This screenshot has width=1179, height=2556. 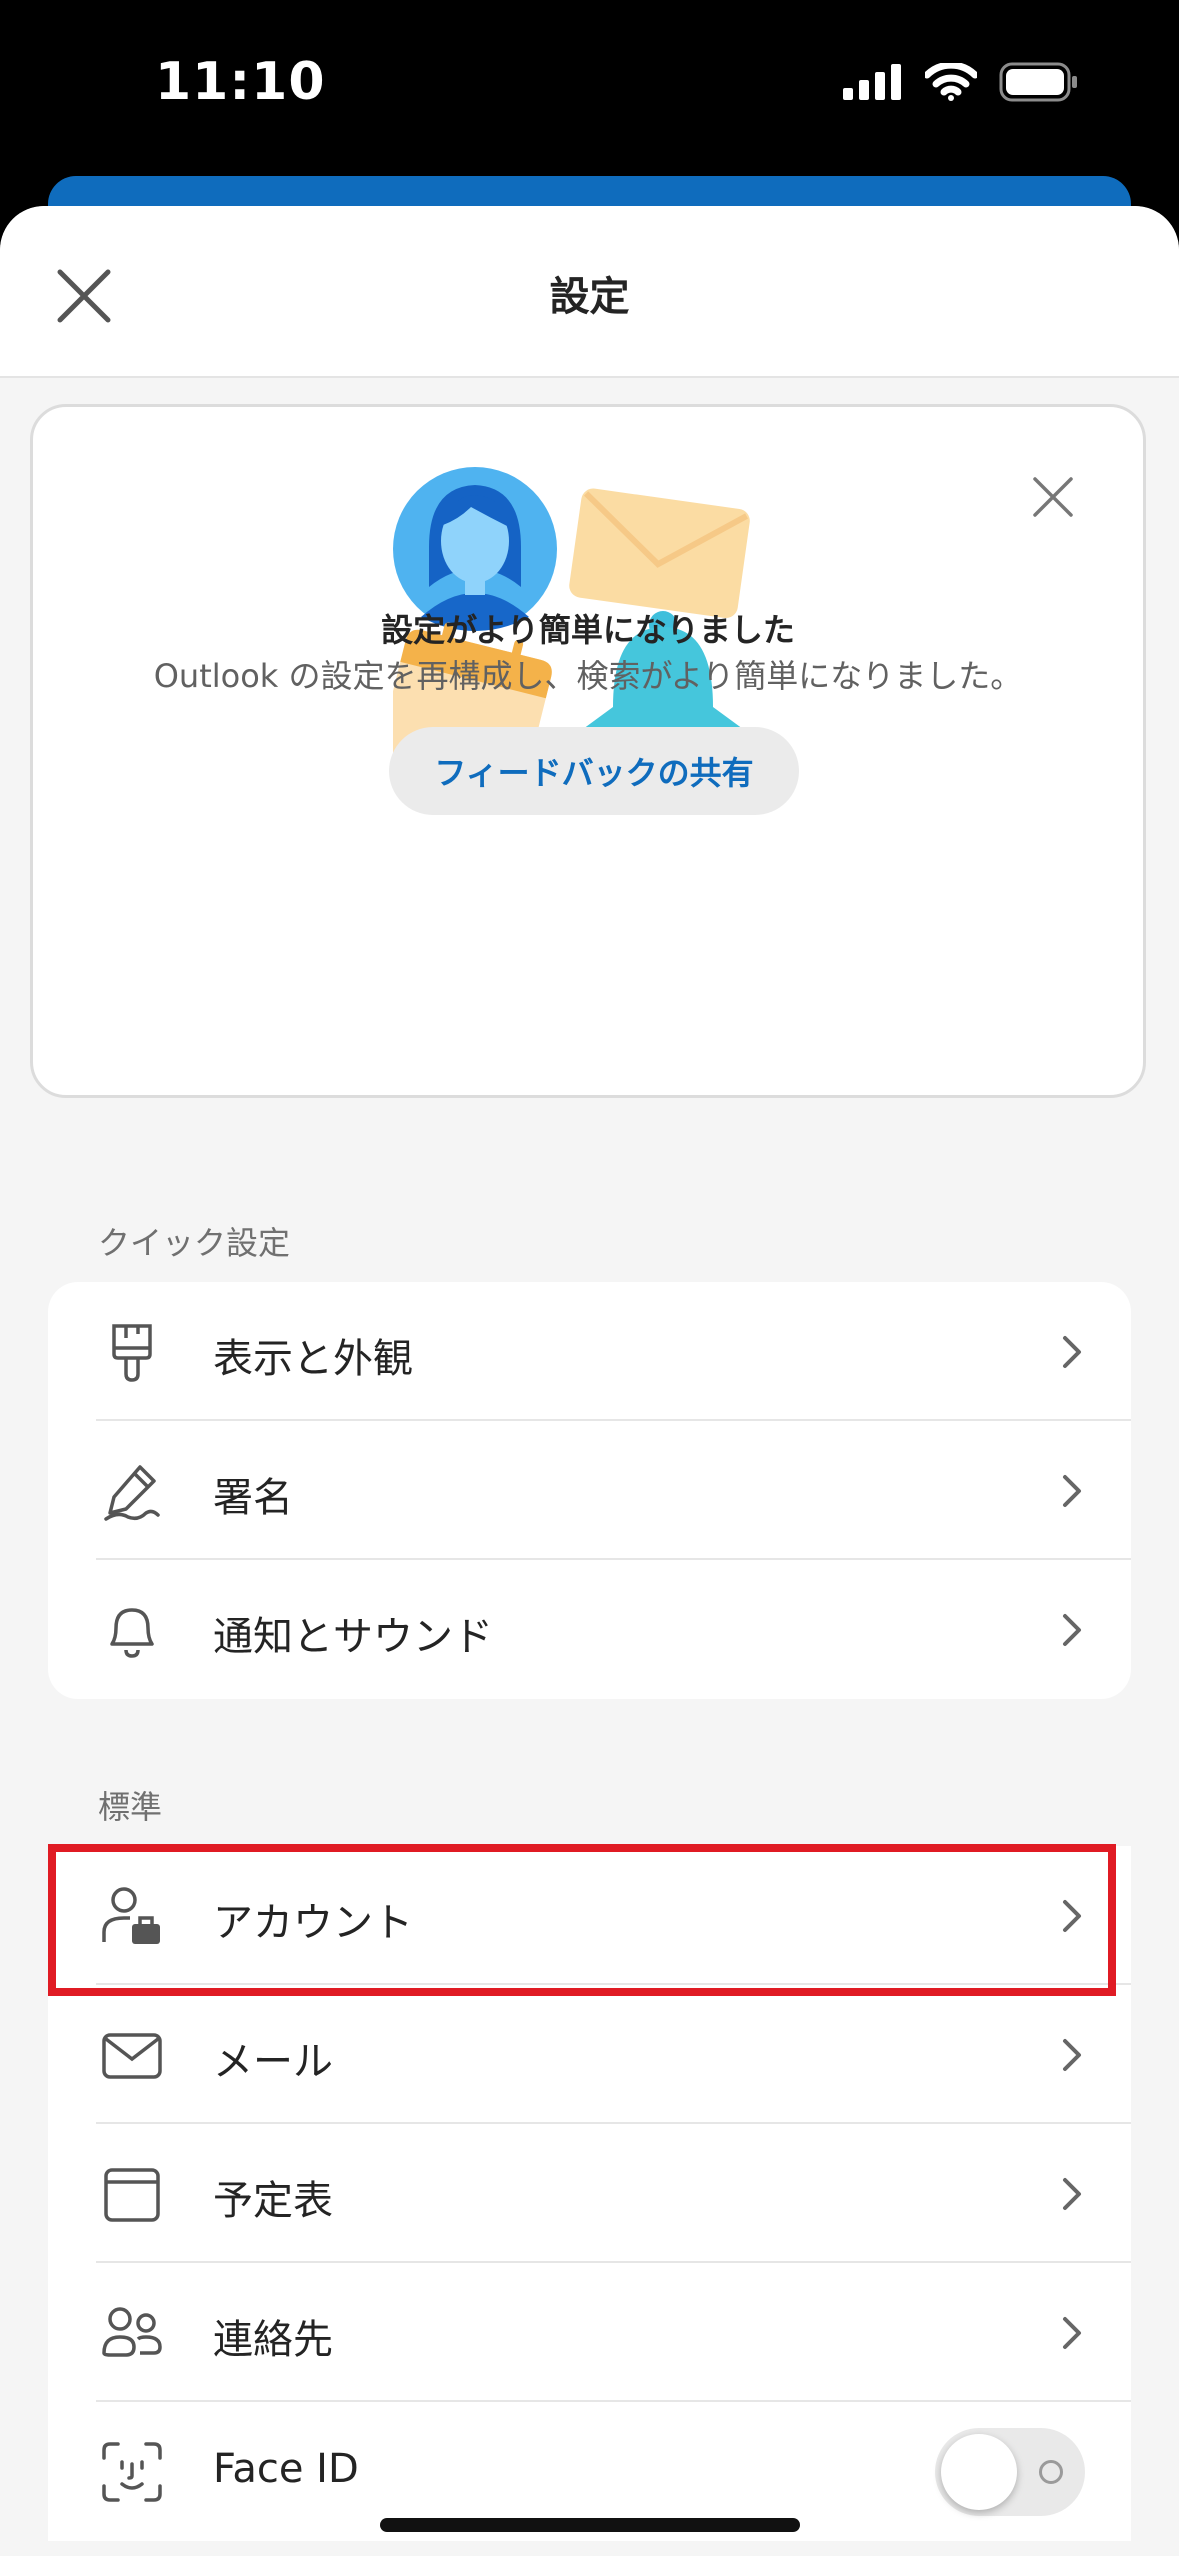 I want to click on status-icons, so click(x=961, y=82).